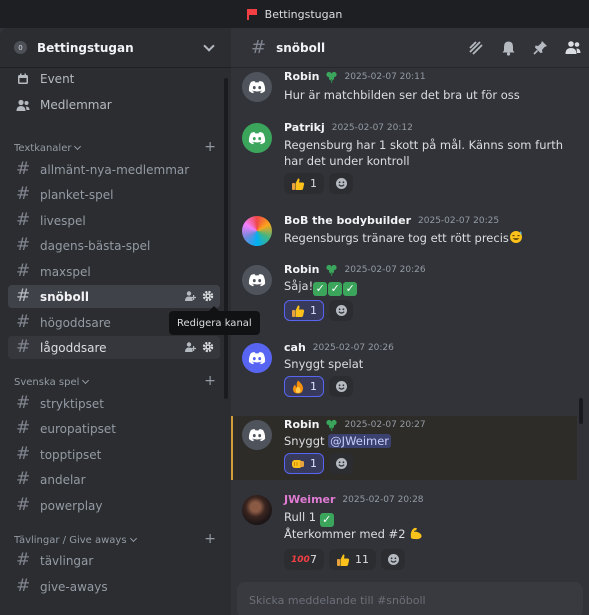 This screenshot has height=615, width=589. I want to click on thumbs-up-icon, so click(298, 310).